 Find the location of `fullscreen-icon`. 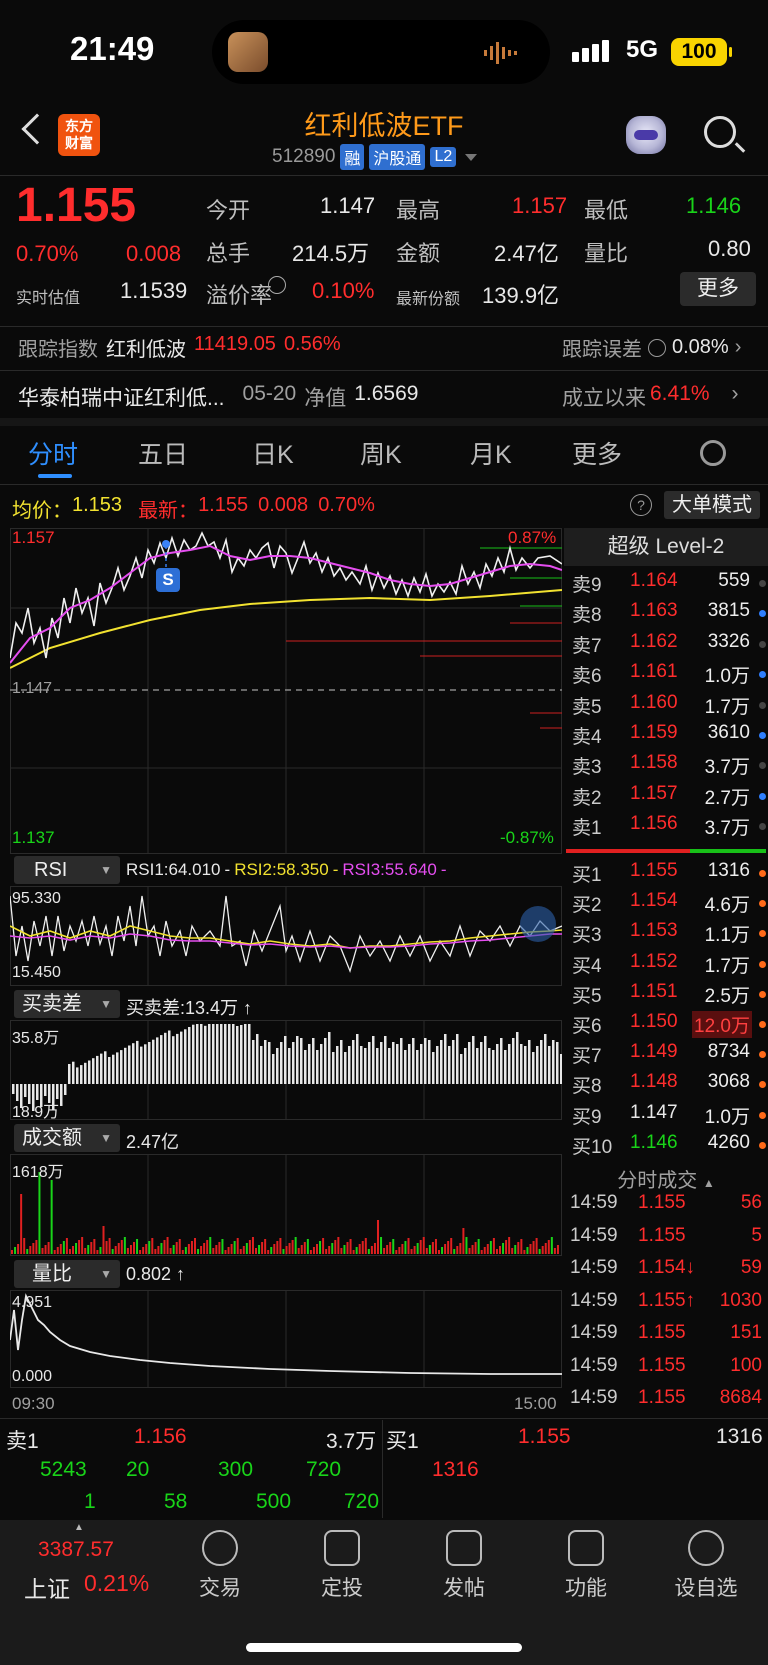

fullscreen-icon is located at coordinates (538, 924).